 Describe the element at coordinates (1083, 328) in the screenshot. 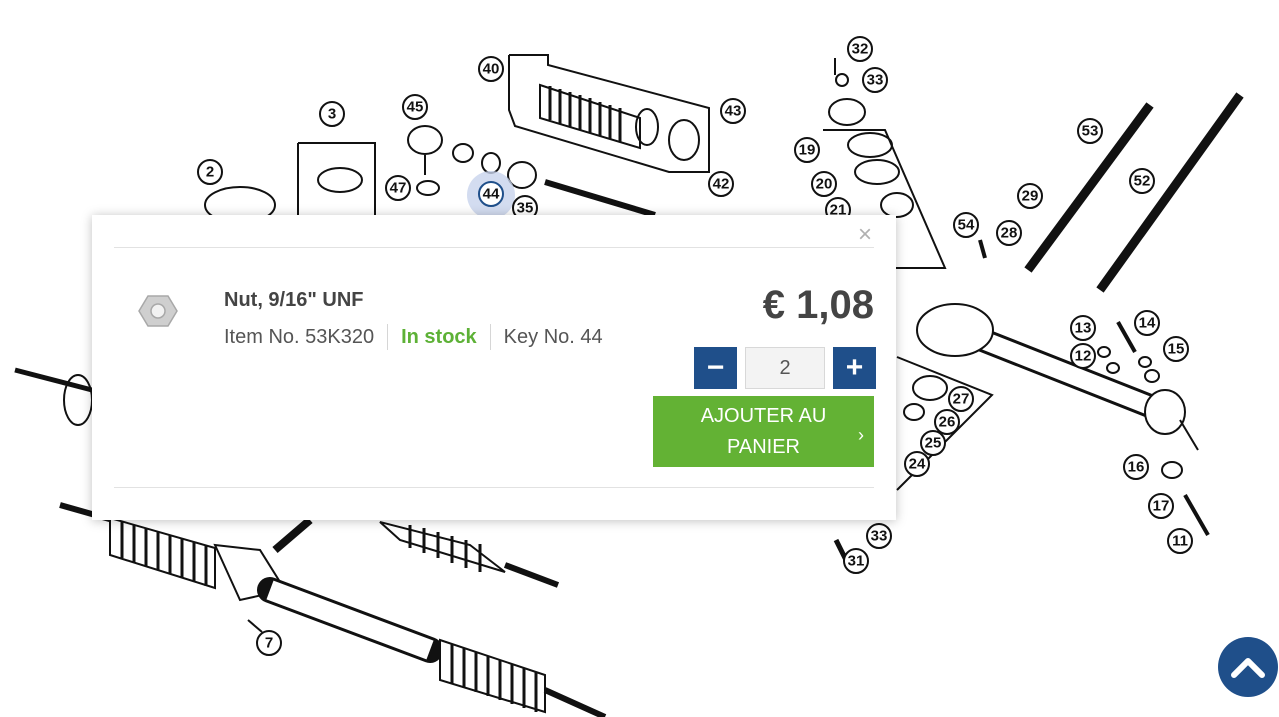

I see `svg-text: 13` at that location.